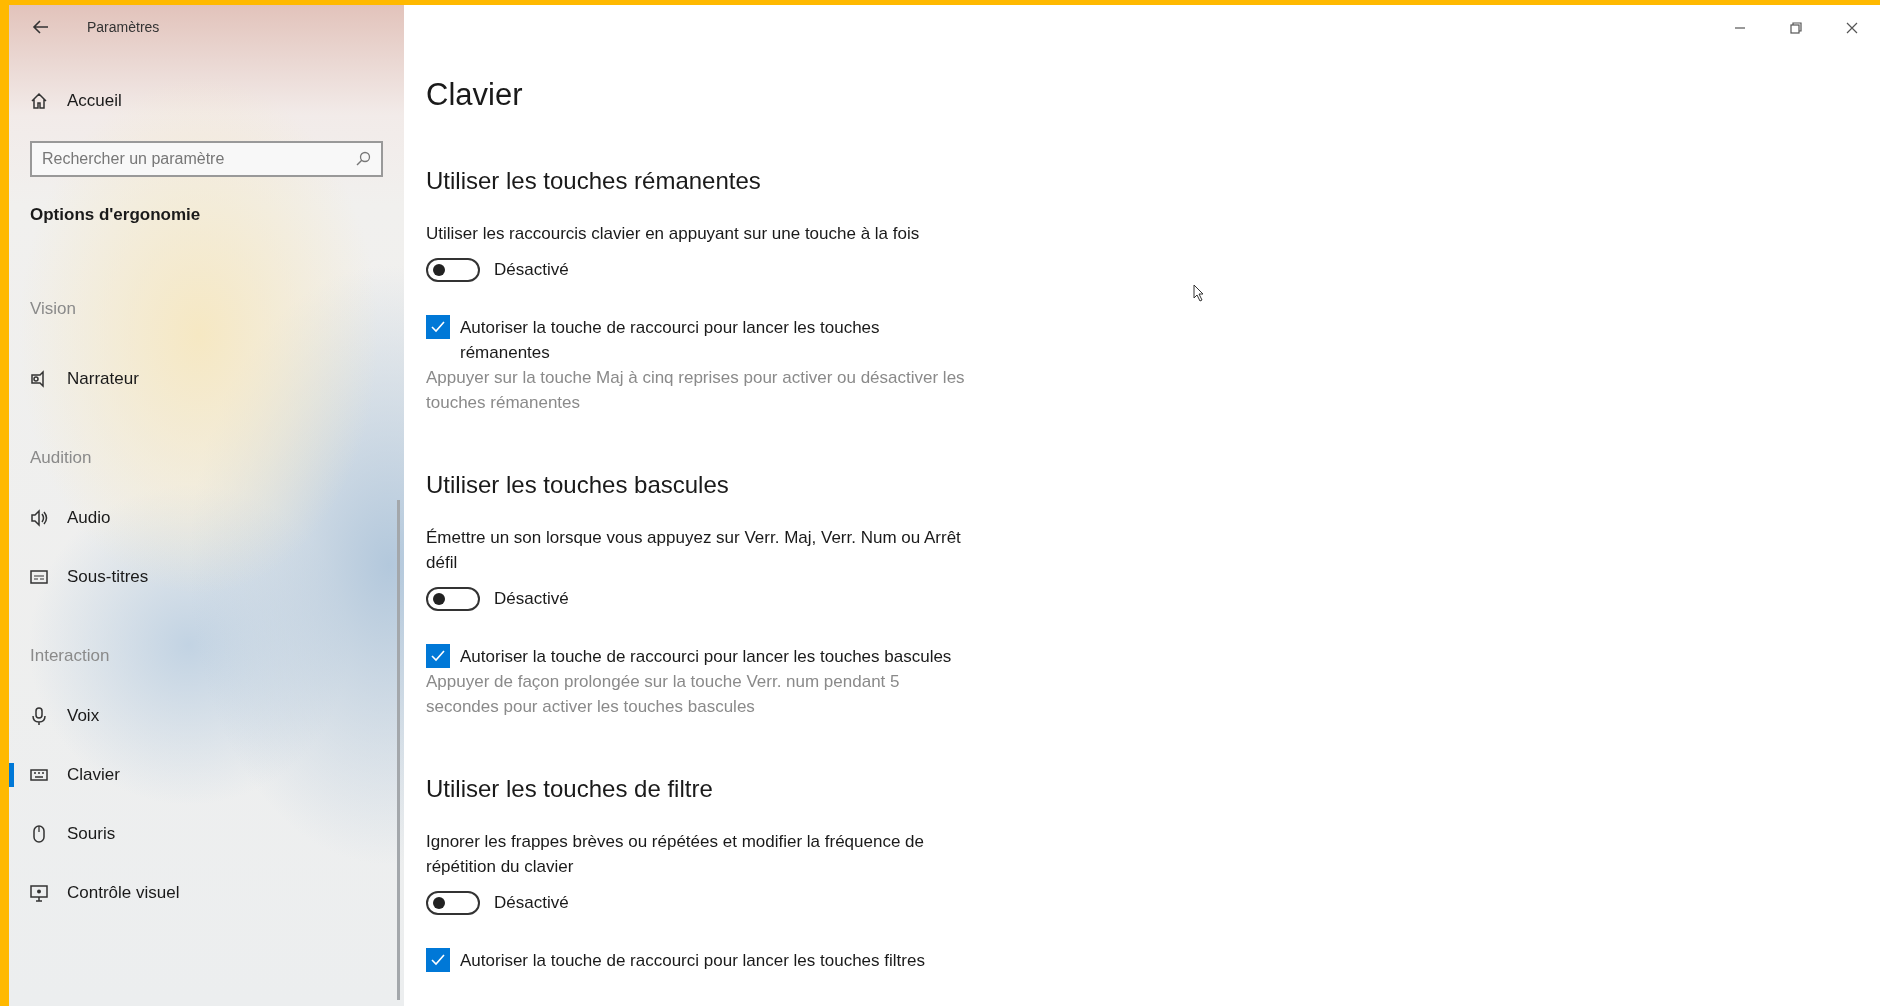  What do you see at coordinates (206, 715) in the screenshot?
I see `sidebar-item: Voix` at bounding box center [206, 715].